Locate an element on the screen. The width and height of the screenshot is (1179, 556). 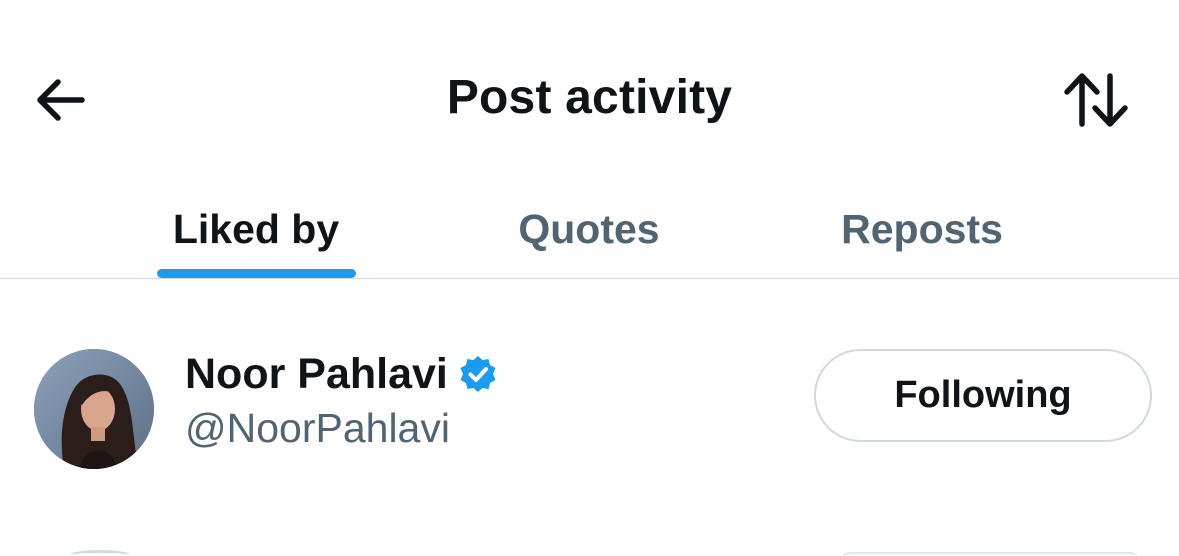
avatar-photo is located at coordinates (94, 409).